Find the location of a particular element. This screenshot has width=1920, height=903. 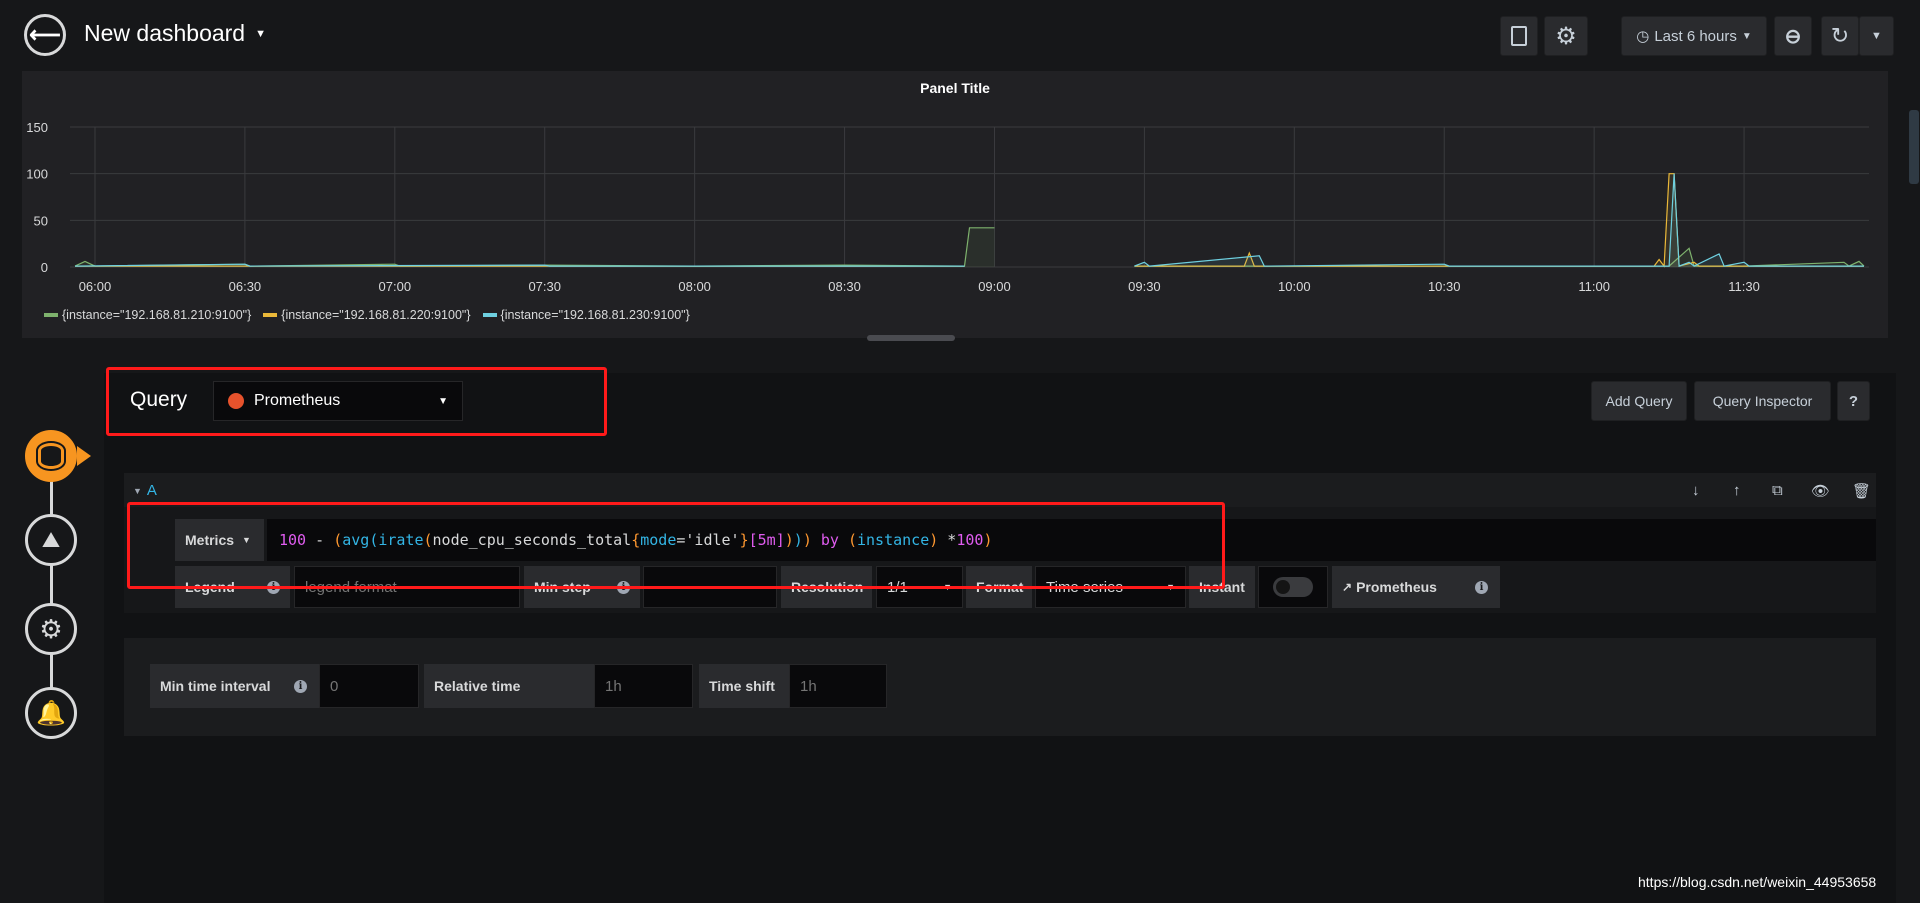

x-tick-label: 10:30 is located at coordinates (1444, 286).